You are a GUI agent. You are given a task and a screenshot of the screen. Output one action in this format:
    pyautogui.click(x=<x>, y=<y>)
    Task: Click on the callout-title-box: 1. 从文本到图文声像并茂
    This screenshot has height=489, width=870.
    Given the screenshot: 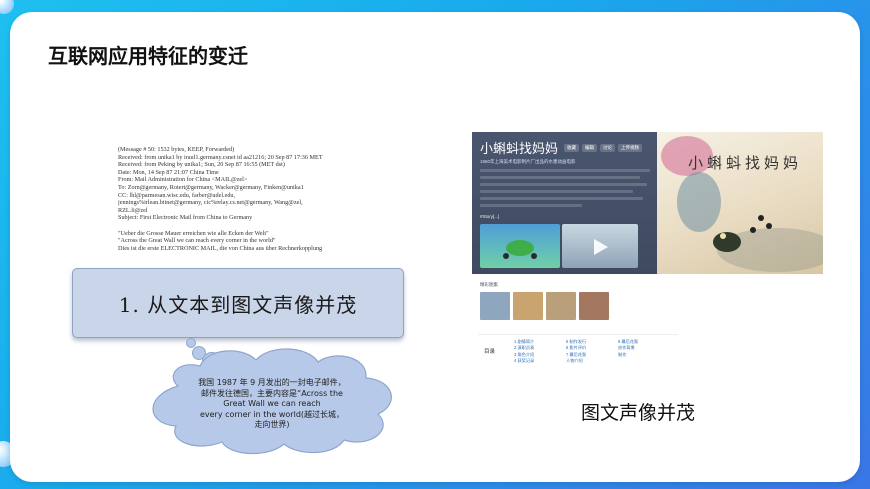 What is the action you would take?
    pyautogui.click(x=238, y=303)
    